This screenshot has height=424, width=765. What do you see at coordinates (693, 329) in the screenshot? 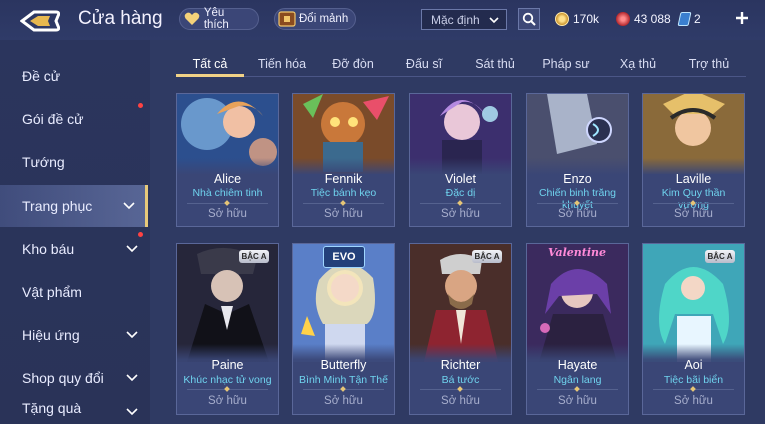
I see `skin-card: BẬC A Aoi Tiệc bãi biển Sở hữu` at bounding box center [693, 329].